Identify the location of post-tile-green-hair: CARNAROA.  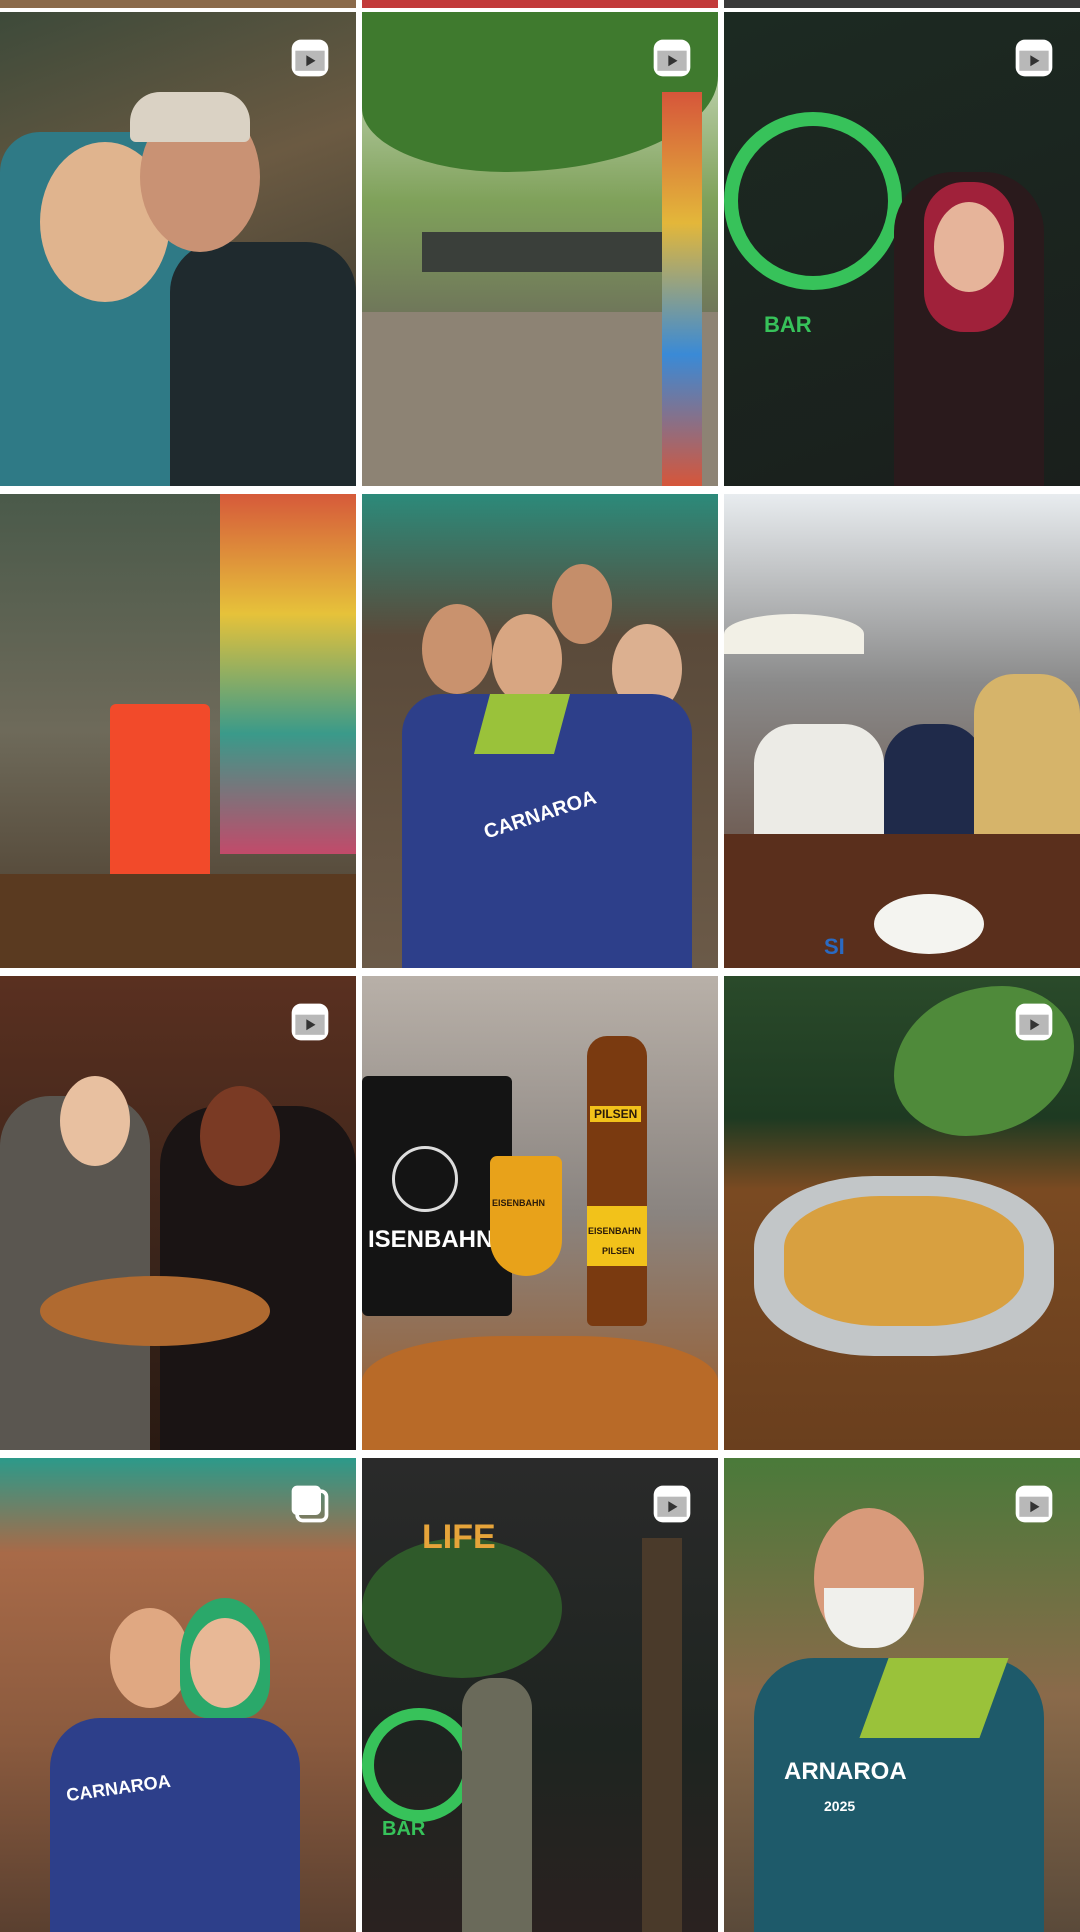
(178, 1695).